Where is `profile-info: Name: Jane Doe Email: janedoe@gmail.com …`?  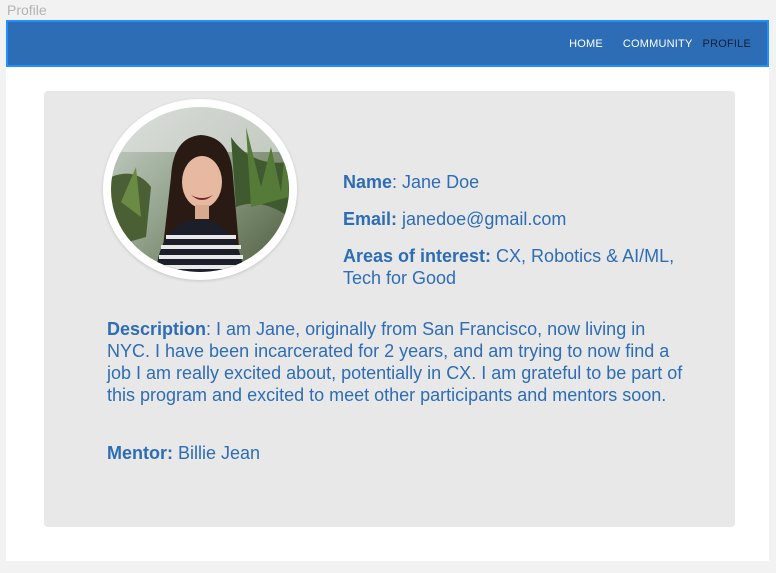
profile-info: Name: Jane Doe Email: janedoe@gmail.com … is located at coordinates (523, 230).